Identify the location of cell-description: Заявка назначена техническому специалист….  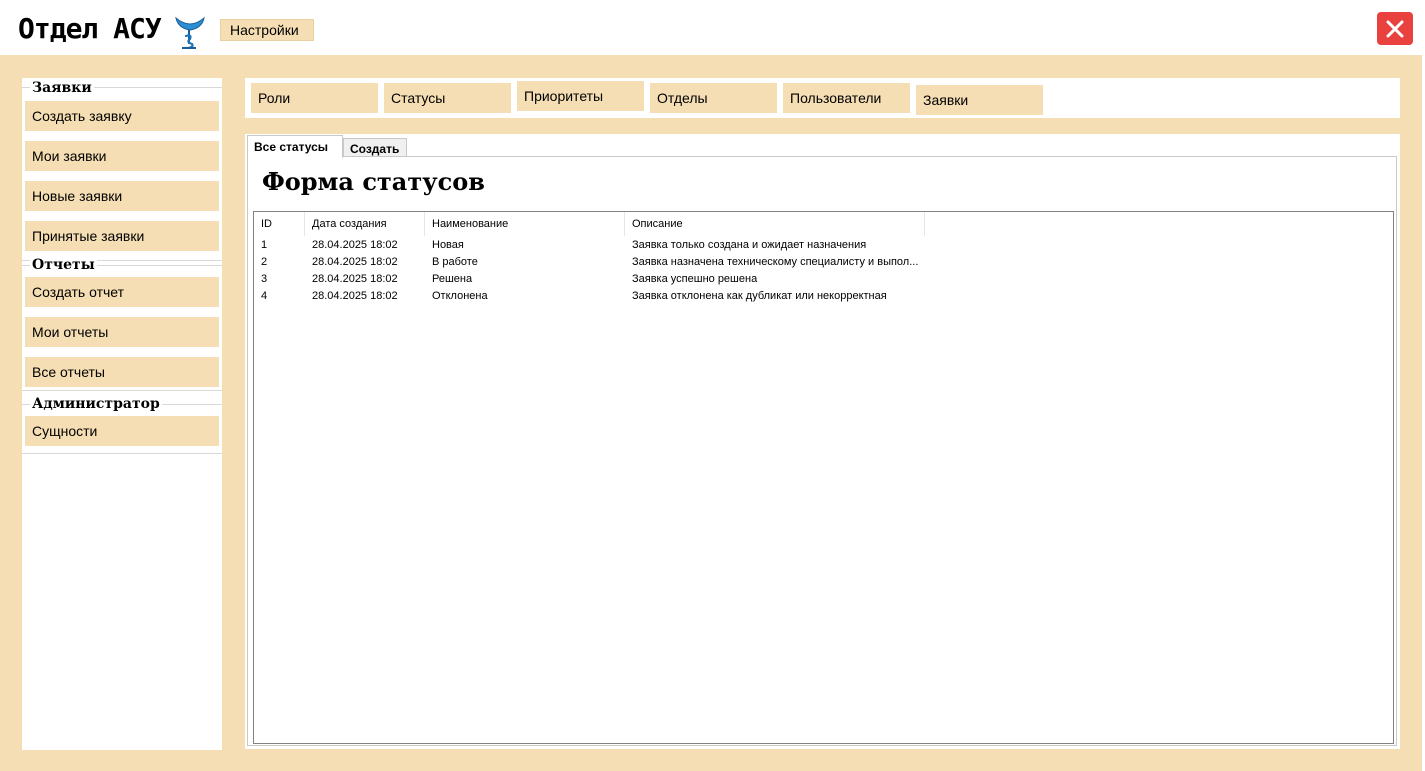
(775, 262).